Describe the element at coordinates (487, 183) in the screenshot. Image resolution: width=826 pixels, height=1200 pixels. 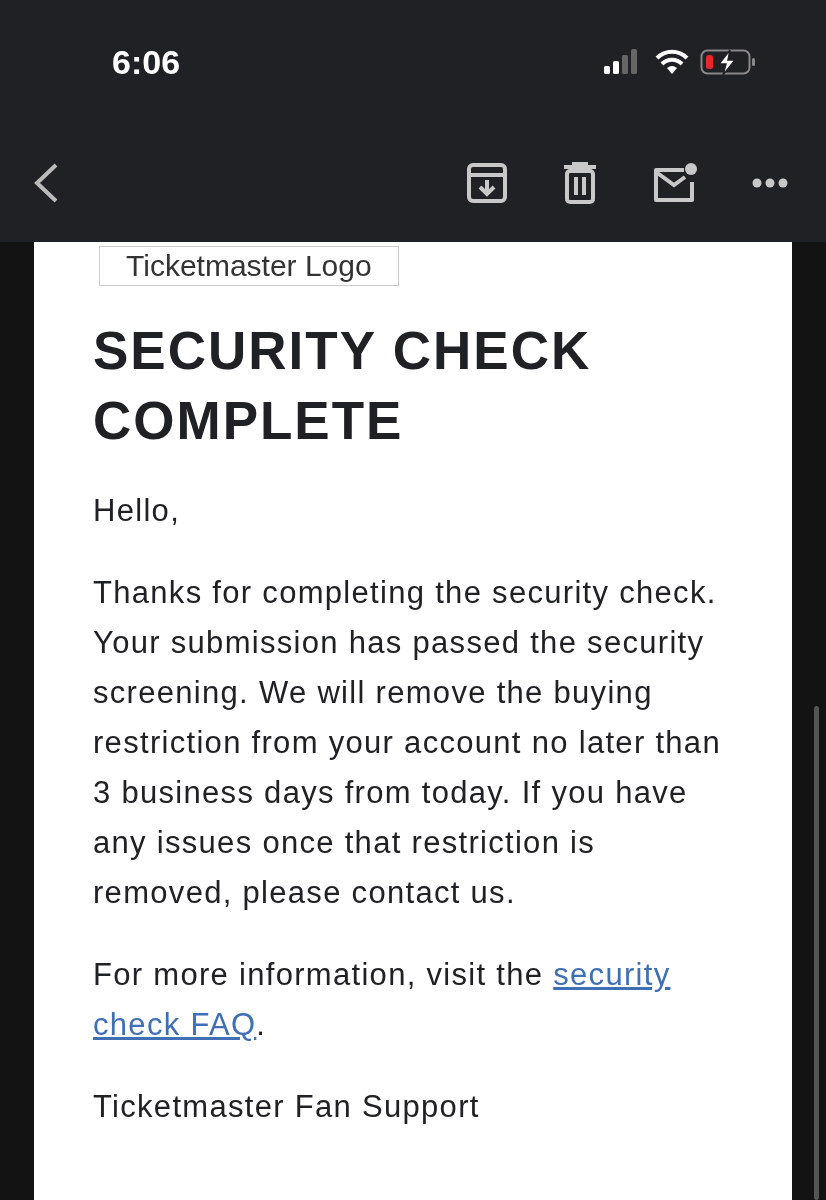
I see `archive-button` at that location.